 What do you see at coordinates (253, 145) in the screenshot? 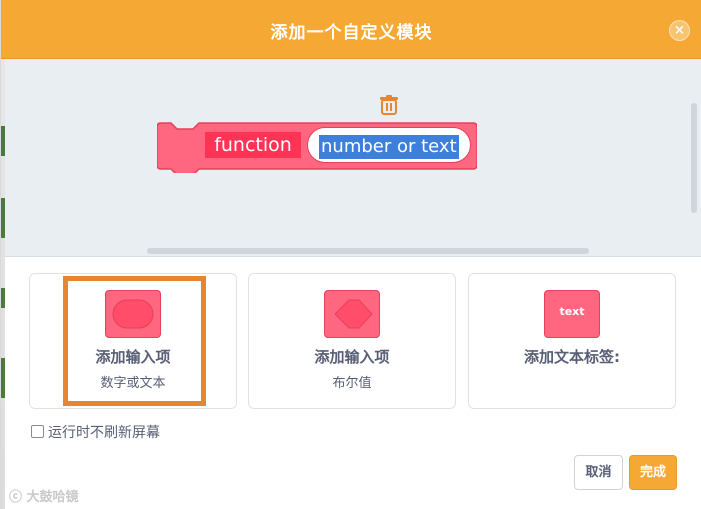
I see `block-function-label: function` at bounding box center [253, 145].